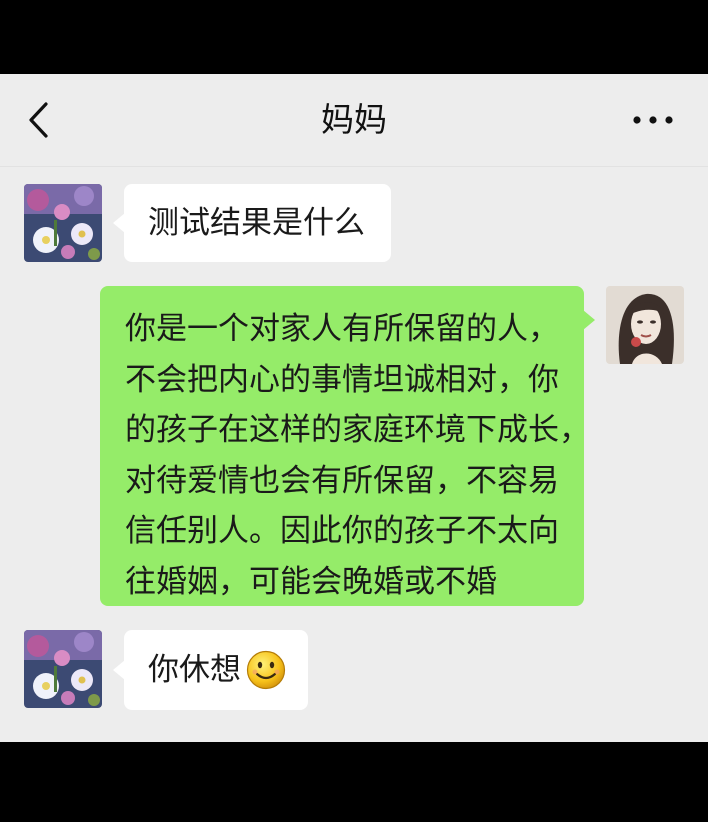 The width and height of the screenshot is (708, 822). I want to click on message-bubble: 测试结果是什么, so click(252, 223).